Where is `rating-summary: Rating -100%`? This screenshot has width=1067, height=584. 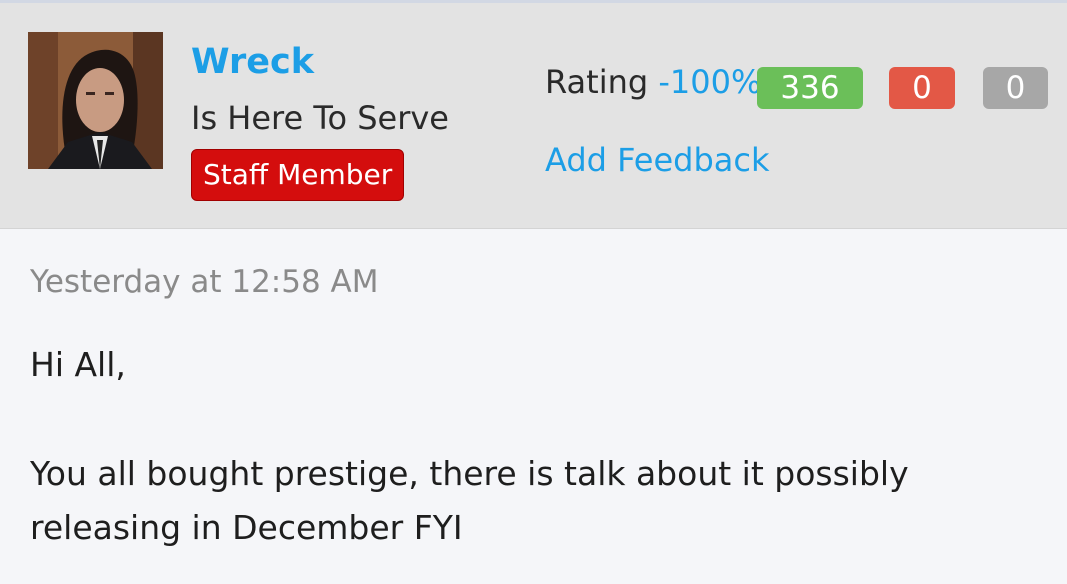
rating-summary: Rating -100% is located at coordinates (653, 82).